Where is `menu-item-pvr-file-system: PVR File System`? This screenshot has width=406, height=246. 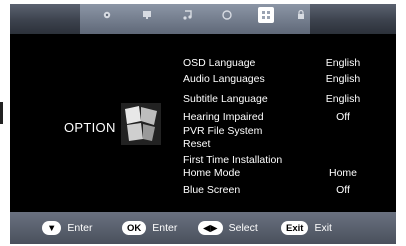
menu-item-pvr-file-system: PVR File System is located at coordinates (278, 131).